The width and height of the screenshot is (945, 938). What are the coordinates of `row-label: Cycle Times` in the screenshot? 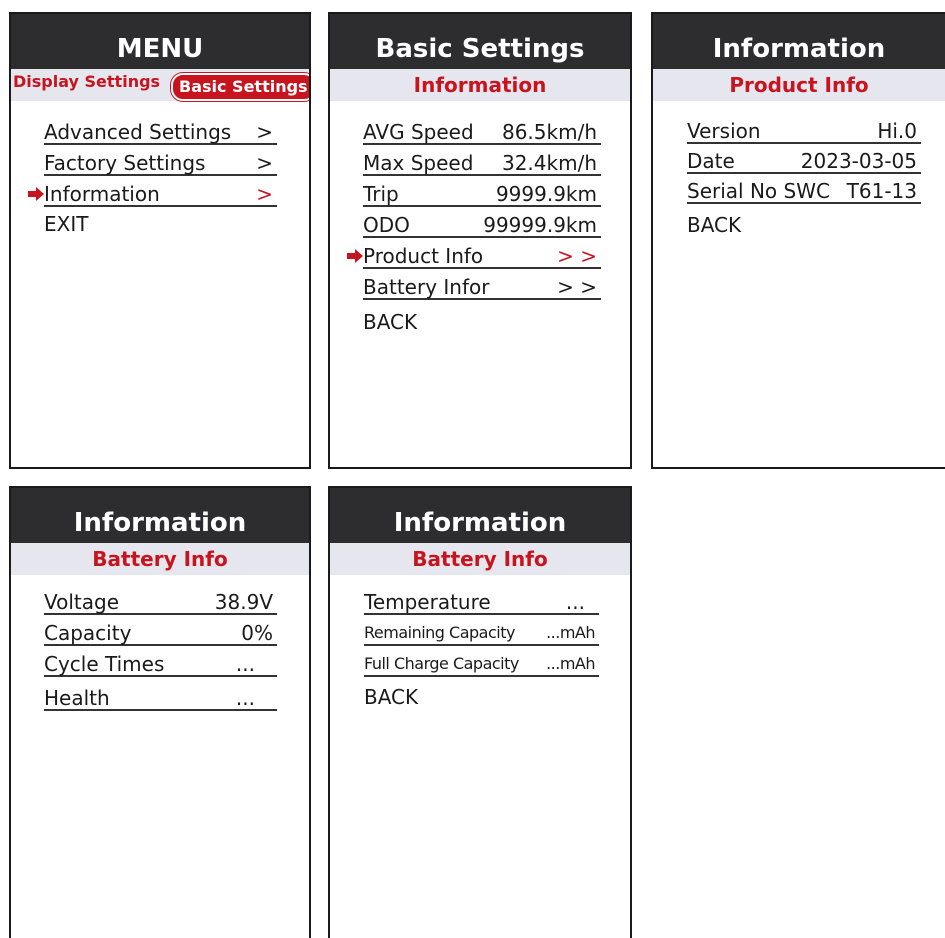 It's located at (104, 664).